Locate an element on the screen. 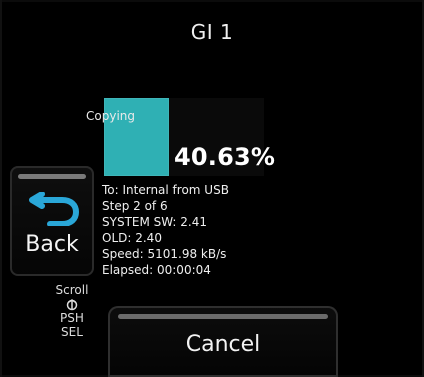 This screenshot has height=377, width=424. back-label: Back is located at coordinates (52, 244).